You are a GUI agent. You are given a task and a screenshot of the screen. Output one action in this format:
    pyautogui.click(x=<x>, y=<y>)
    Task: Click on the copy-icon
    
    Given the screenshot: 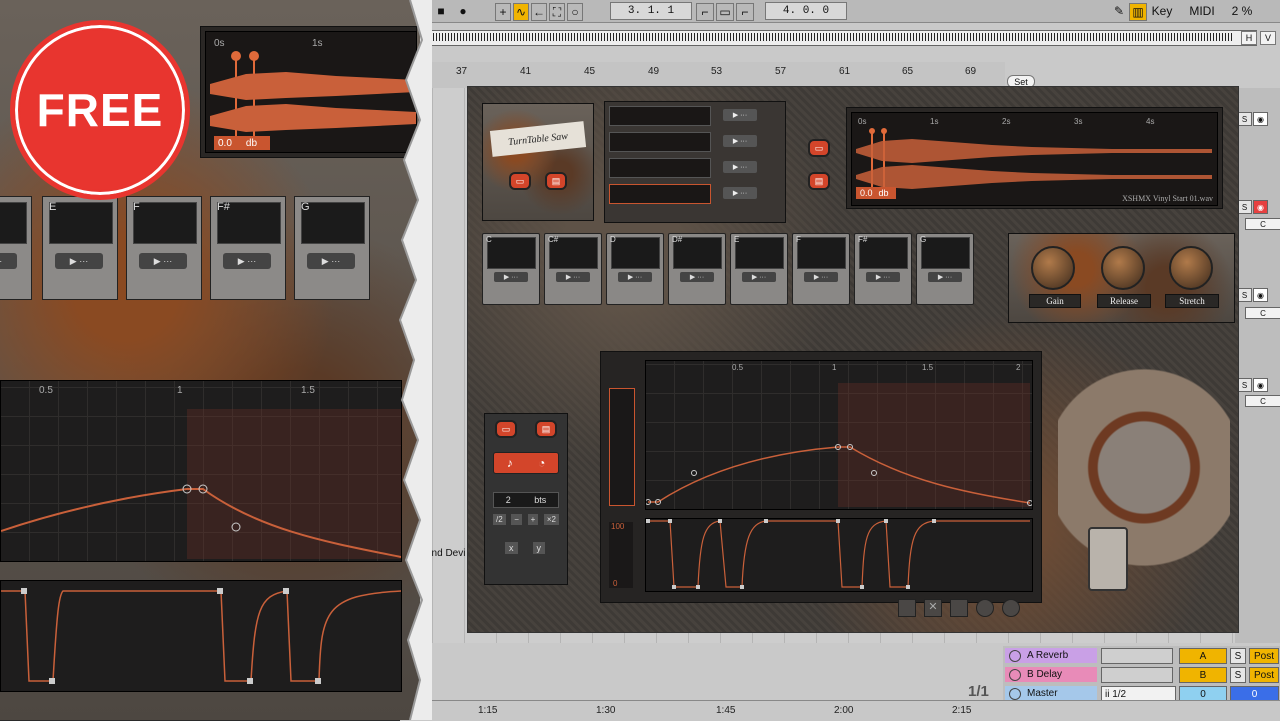 What is the action you would take?
    pyautogui.click(x=907, y=608)
    